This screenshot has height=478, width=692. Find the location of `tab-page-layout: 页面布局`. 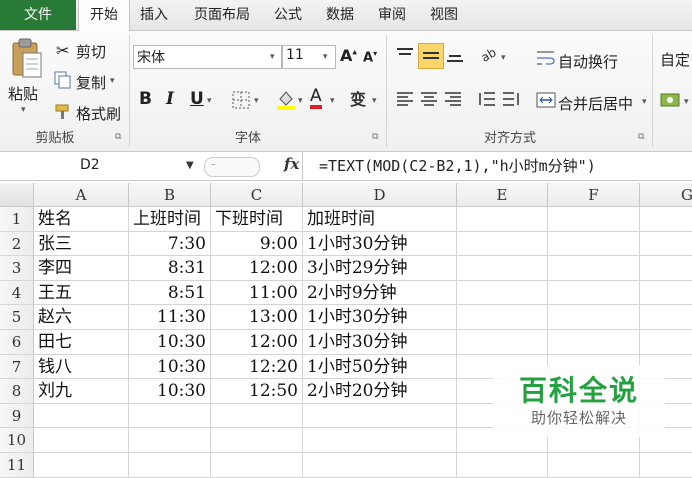

tab-page-layout: 页面布局 is located at coordinates (222, 15).